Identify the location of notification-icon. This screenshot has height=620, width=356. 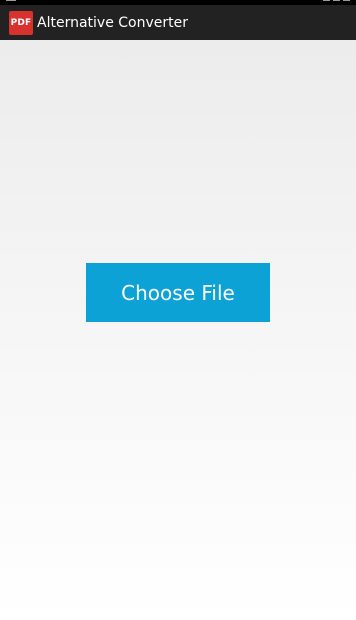
(11, 0).